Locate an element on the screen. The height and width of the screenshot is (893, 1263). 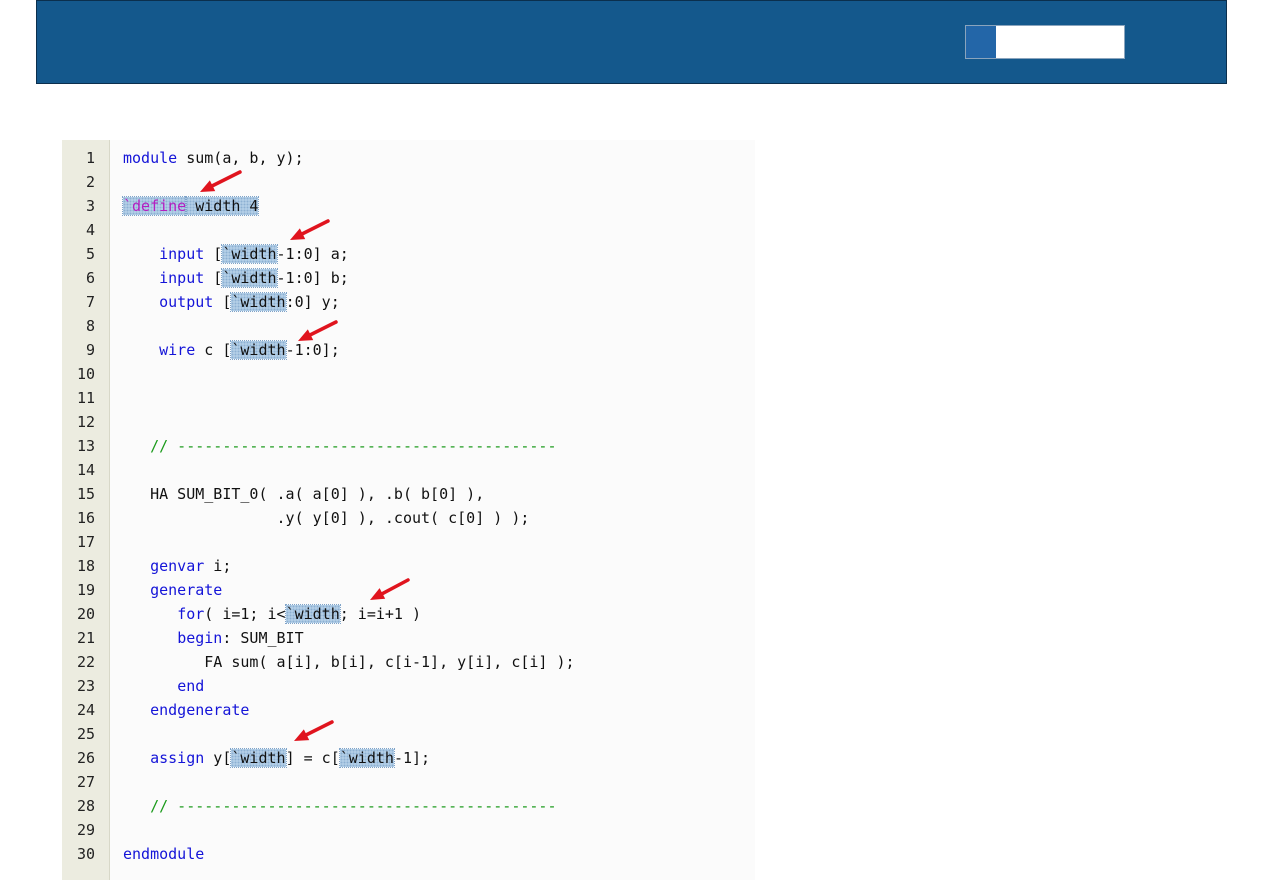
code-text: HA SUM_BIT_0( .a( a[0] ), .b( b[0] ), is located at coordinates (303, 494).